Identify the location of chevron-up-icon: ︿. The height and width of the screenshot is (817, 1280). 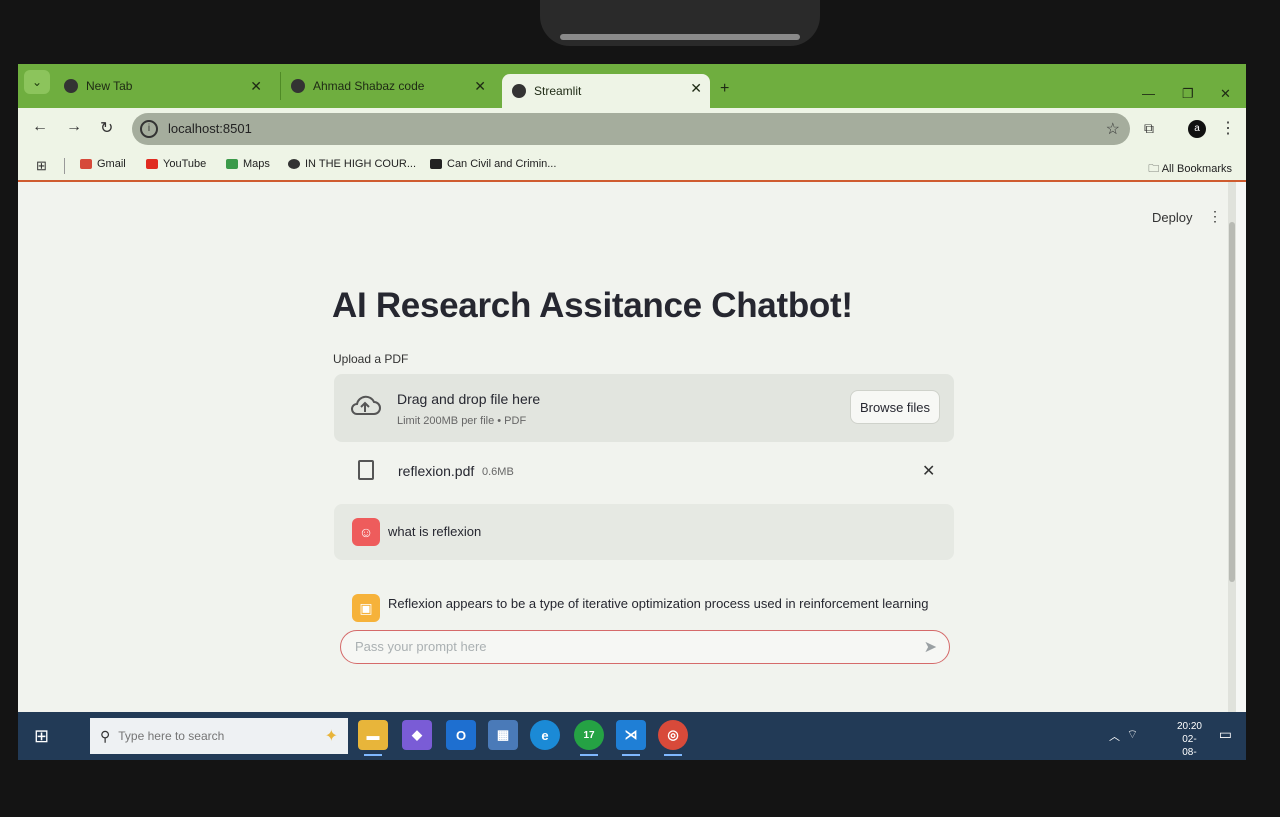
(1114, 736).